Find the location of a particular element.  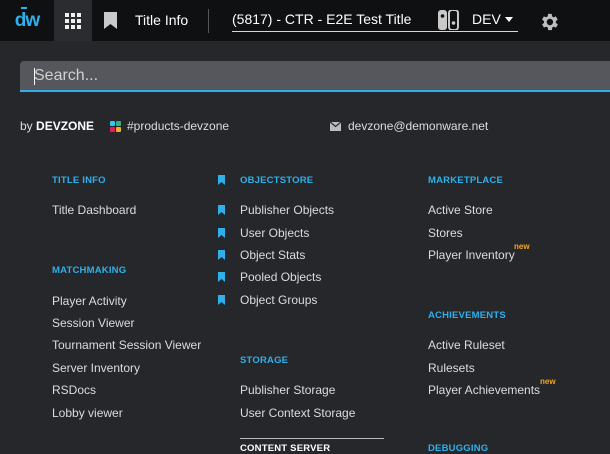

chevron-down-icon is located at coordinates (509, 19).